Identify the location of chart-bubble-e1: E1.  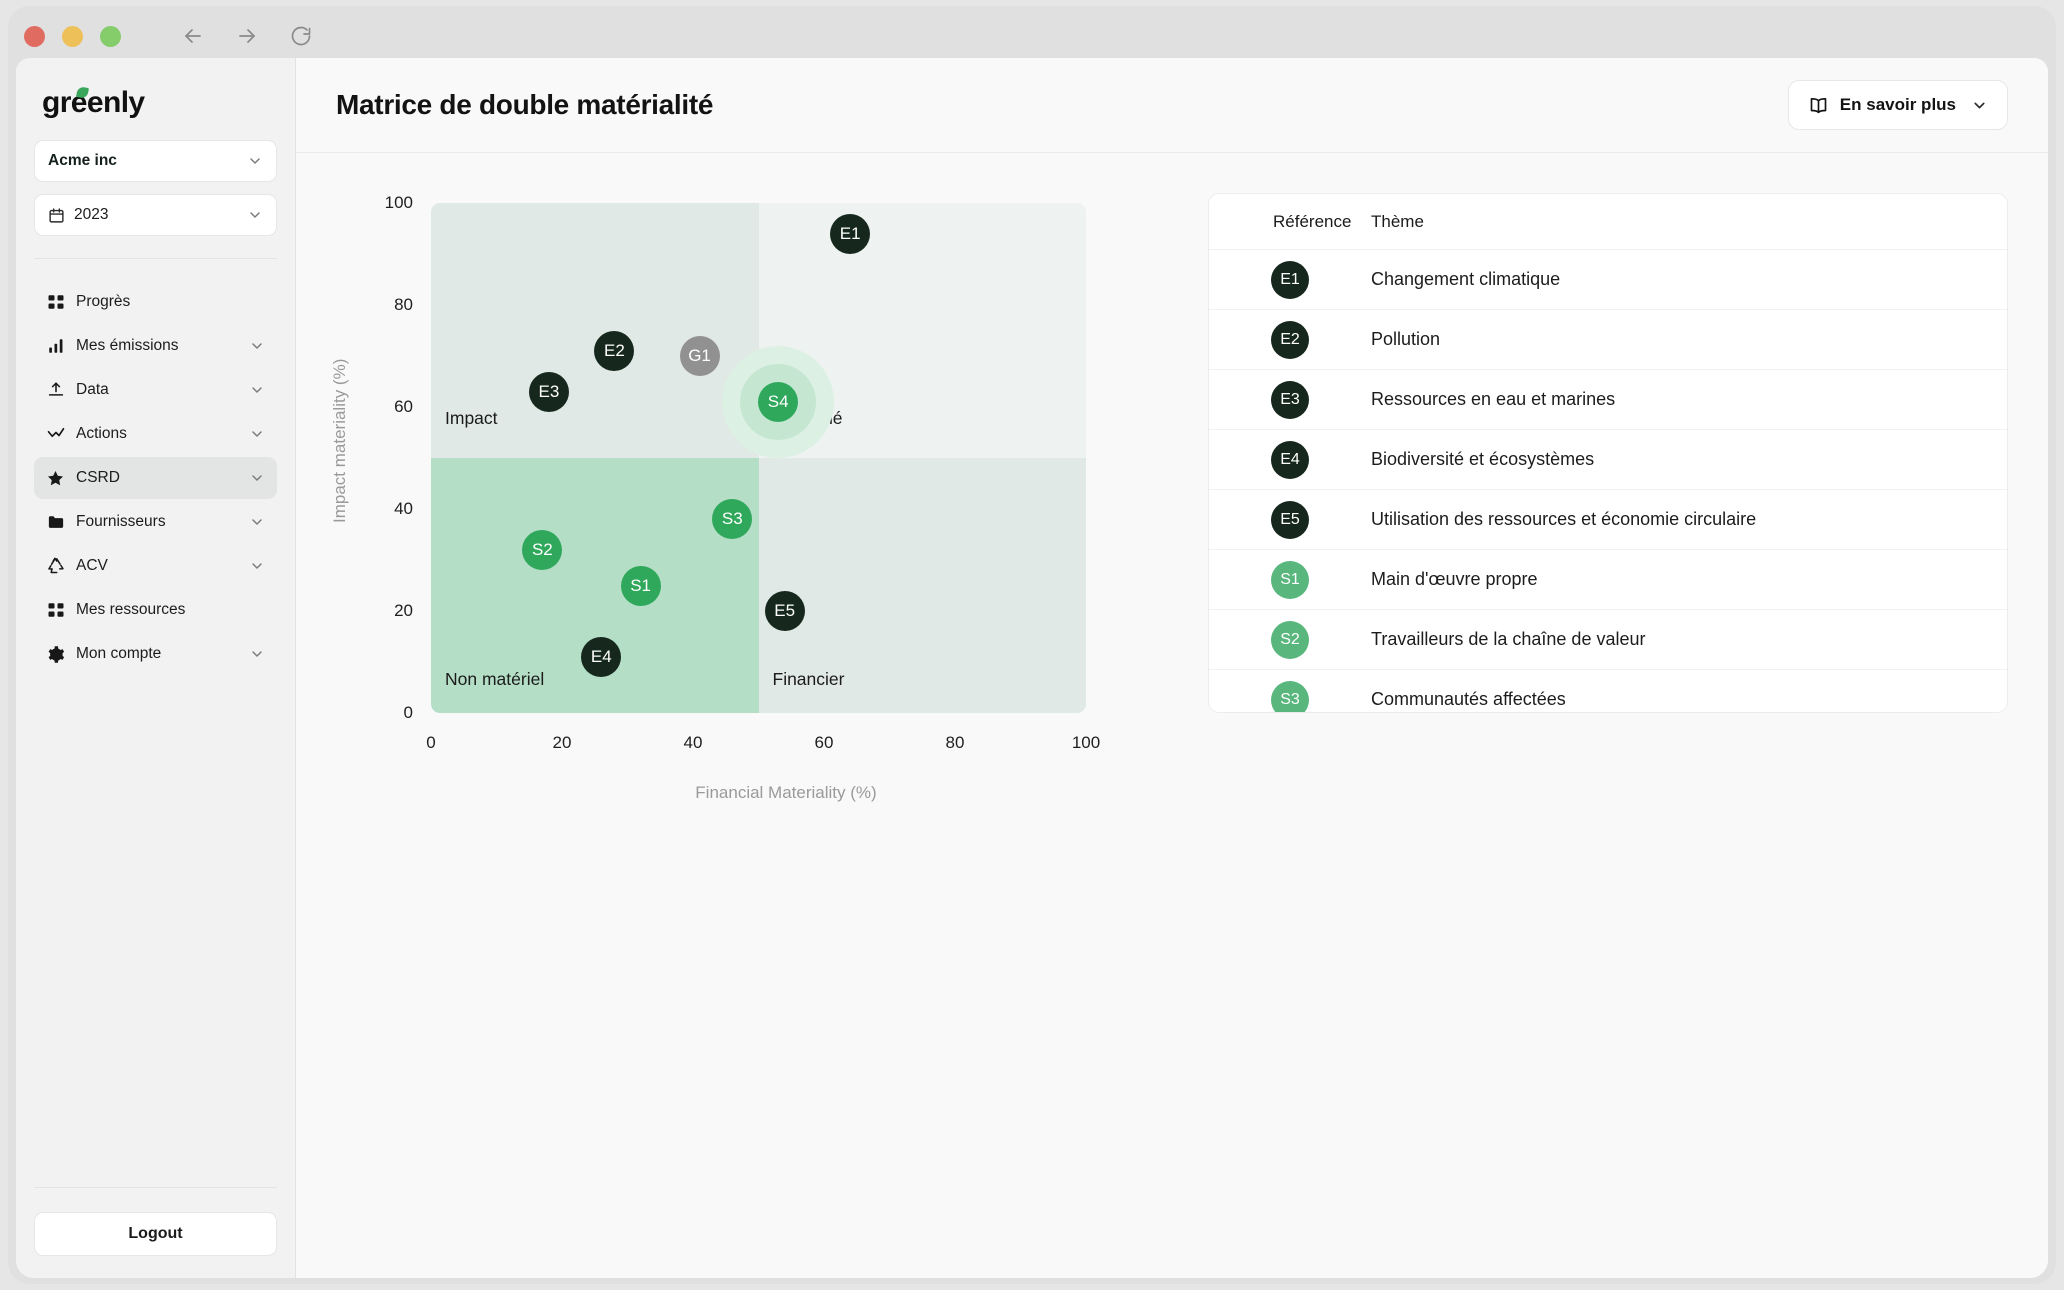
(850, 233).